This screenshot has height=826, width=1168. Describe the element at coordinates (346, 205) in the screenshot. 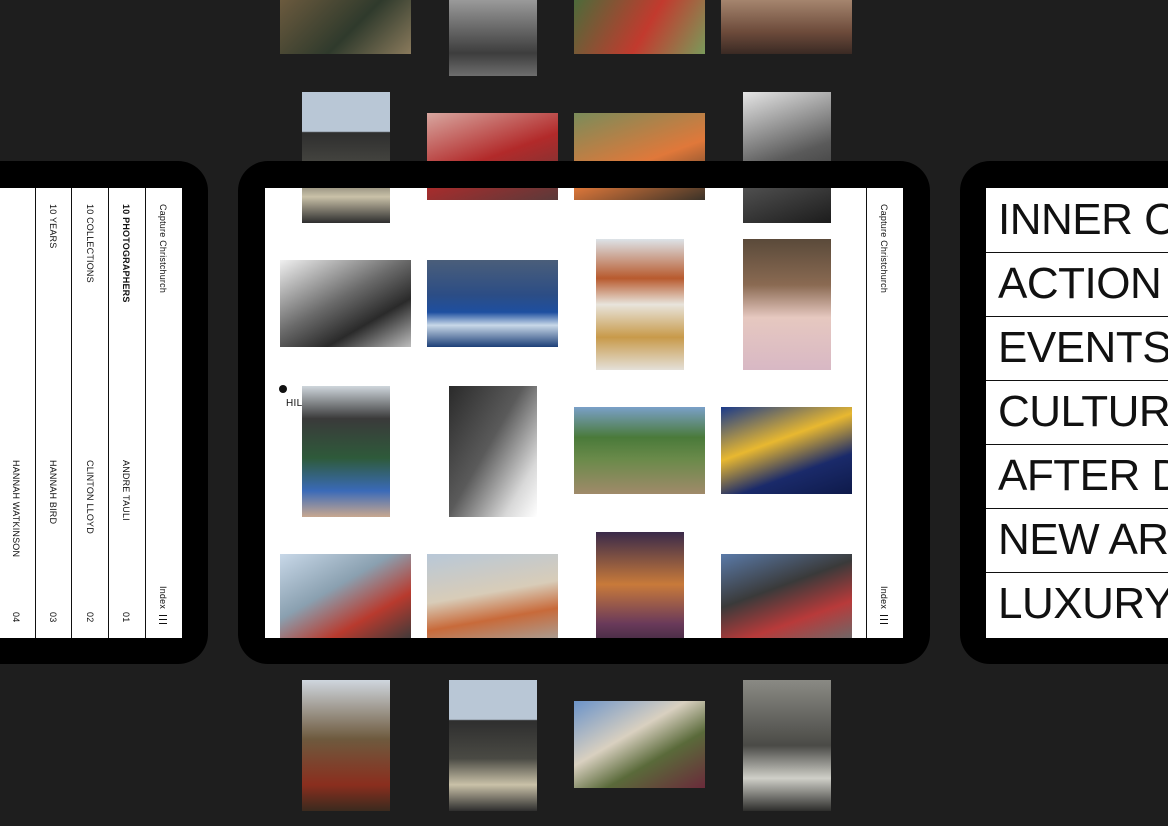

I see `photo-building-facade` at that location.